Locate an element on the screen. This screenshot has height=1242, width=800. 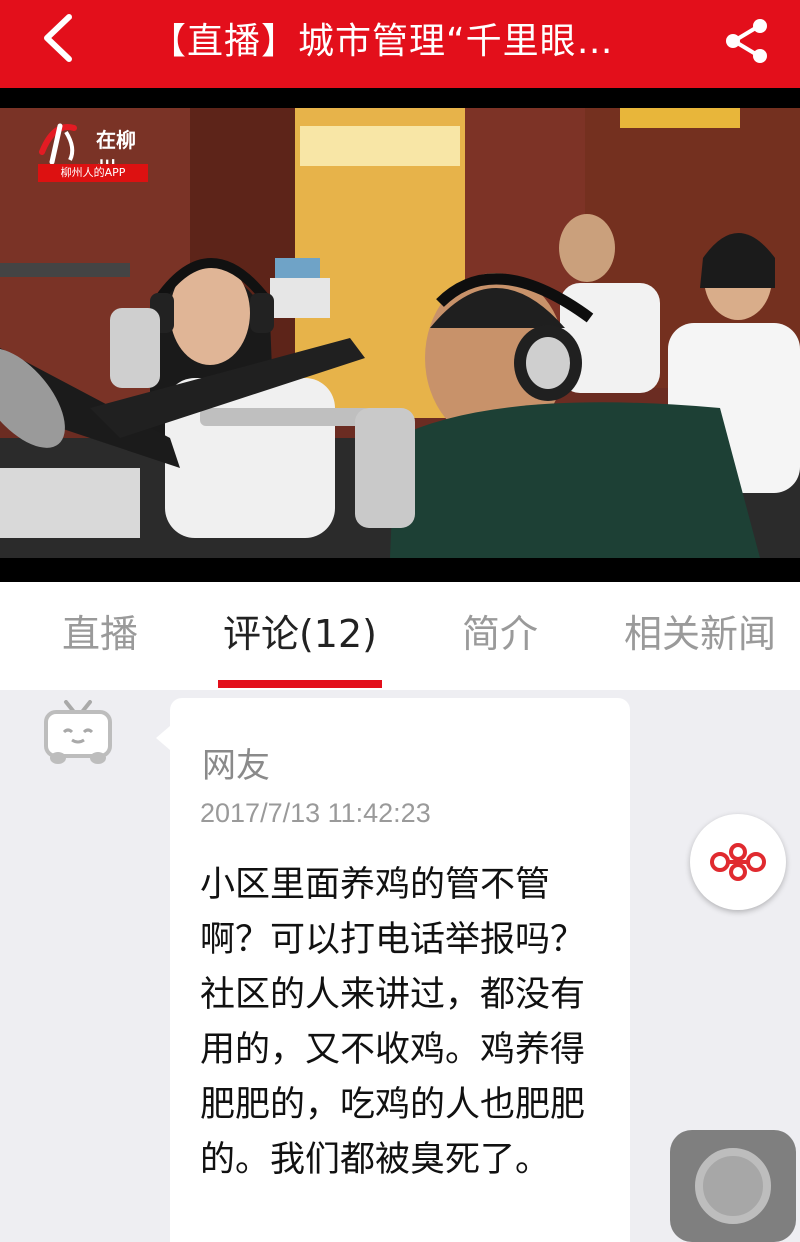
tab-comments: 评论(12) is located at coordinates (300, 636).